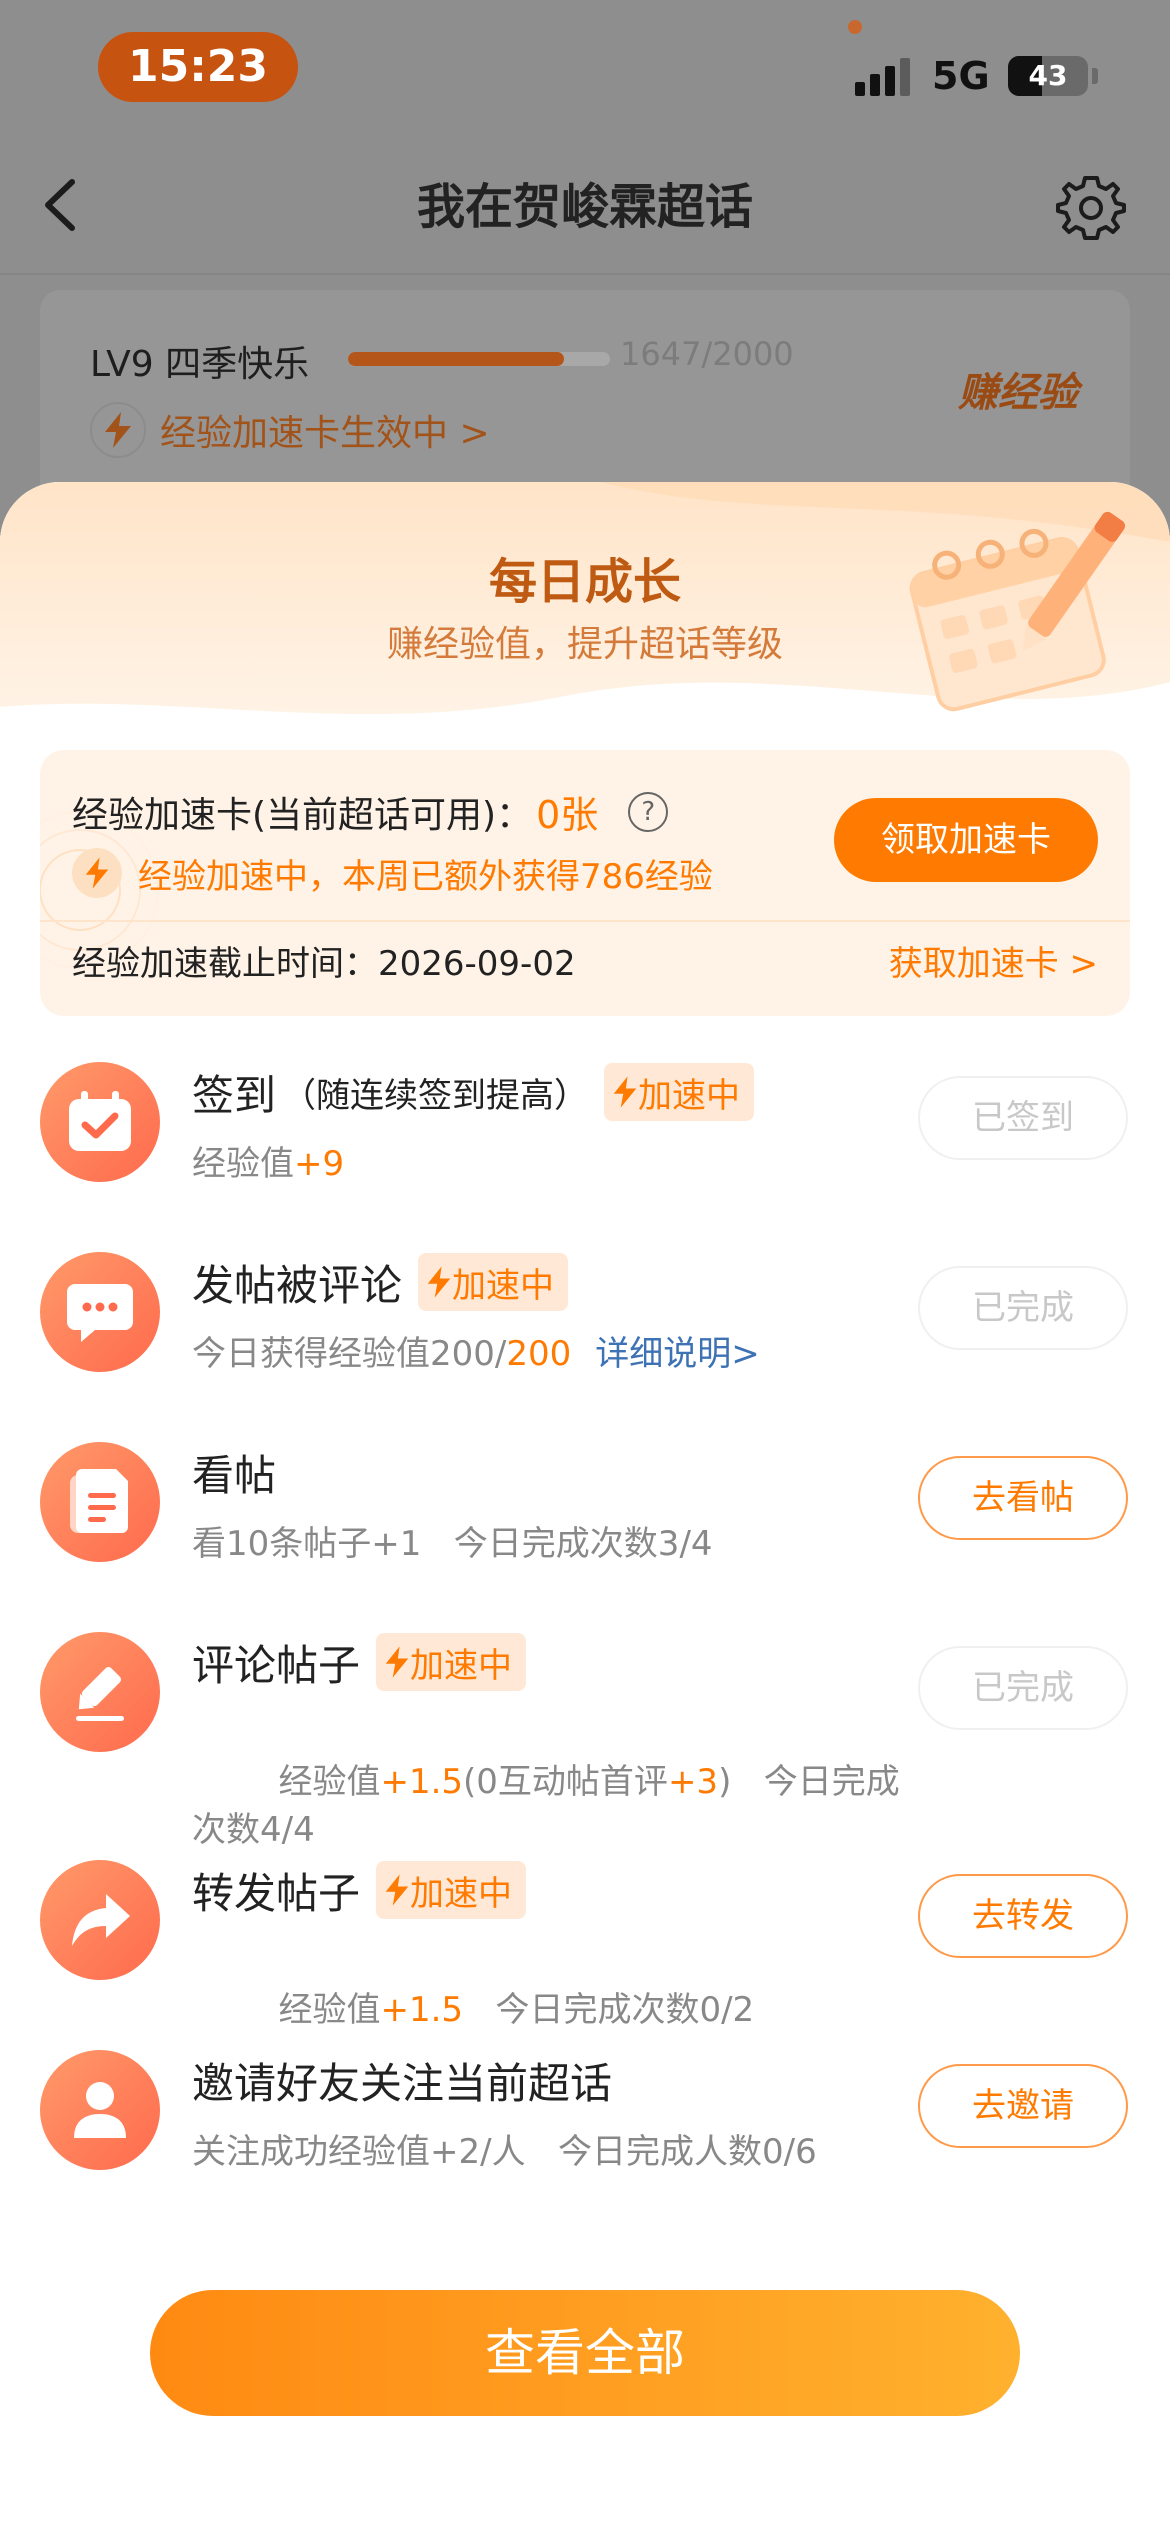 Image resolution: width=1170 pixels, height=2532 pixels. I want to click on boost-deadline: 经验加速截止时间：2026-09-02, so click(324, 964).